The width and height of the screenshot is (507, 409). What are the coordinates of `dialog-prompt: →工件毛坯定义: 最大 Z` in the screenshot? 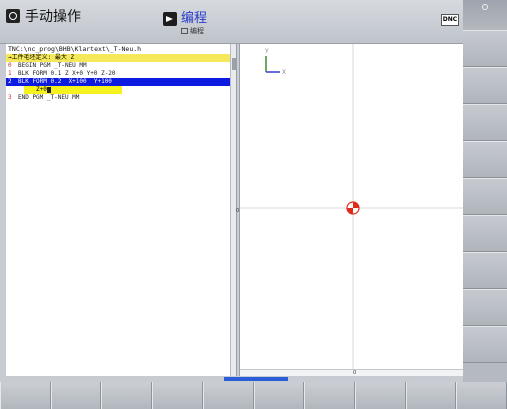 It's located at (118, 58).